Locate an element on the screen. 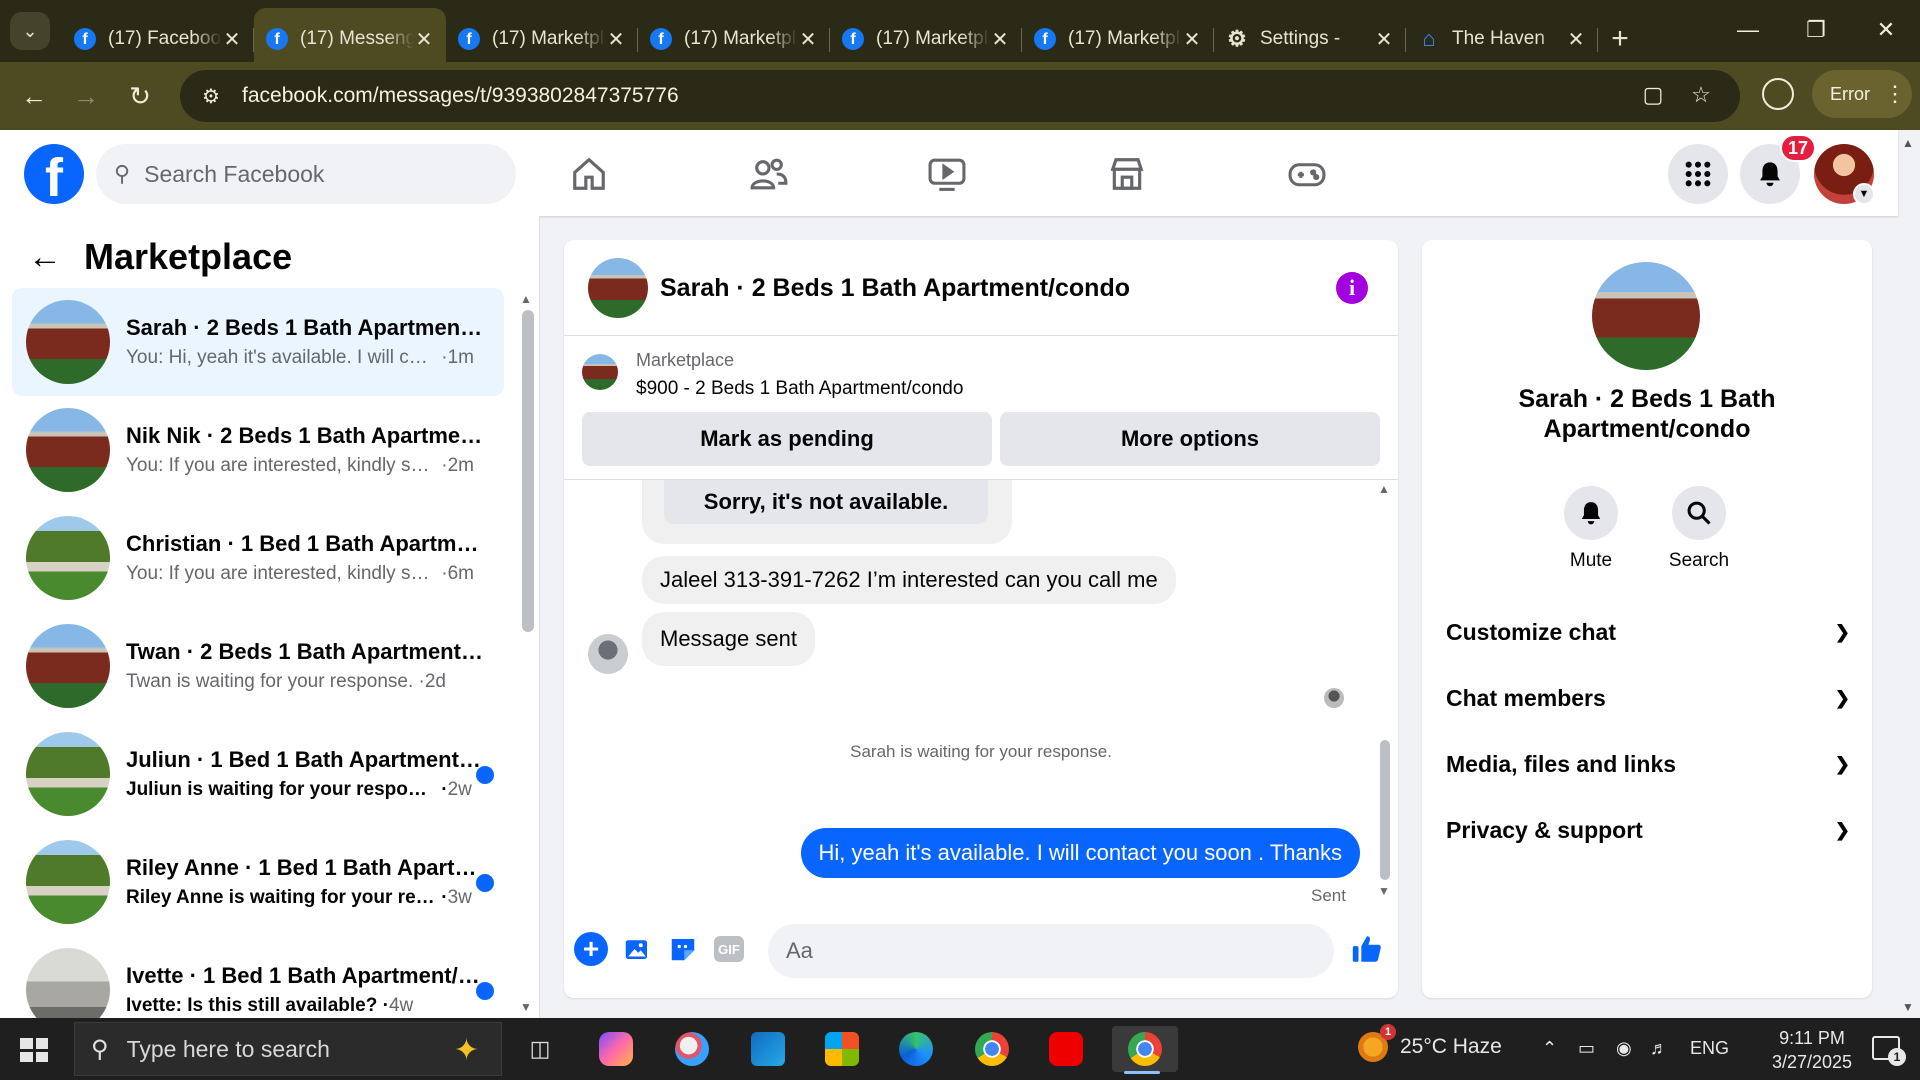  chat-info-avatar is located at coordinates (1646, 316).